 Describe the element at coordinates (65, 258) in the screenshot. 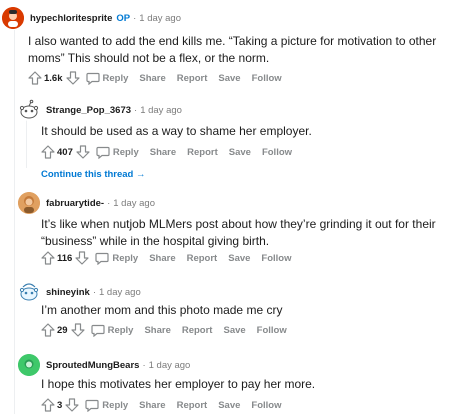

I see `vote-score: 116` at that location.